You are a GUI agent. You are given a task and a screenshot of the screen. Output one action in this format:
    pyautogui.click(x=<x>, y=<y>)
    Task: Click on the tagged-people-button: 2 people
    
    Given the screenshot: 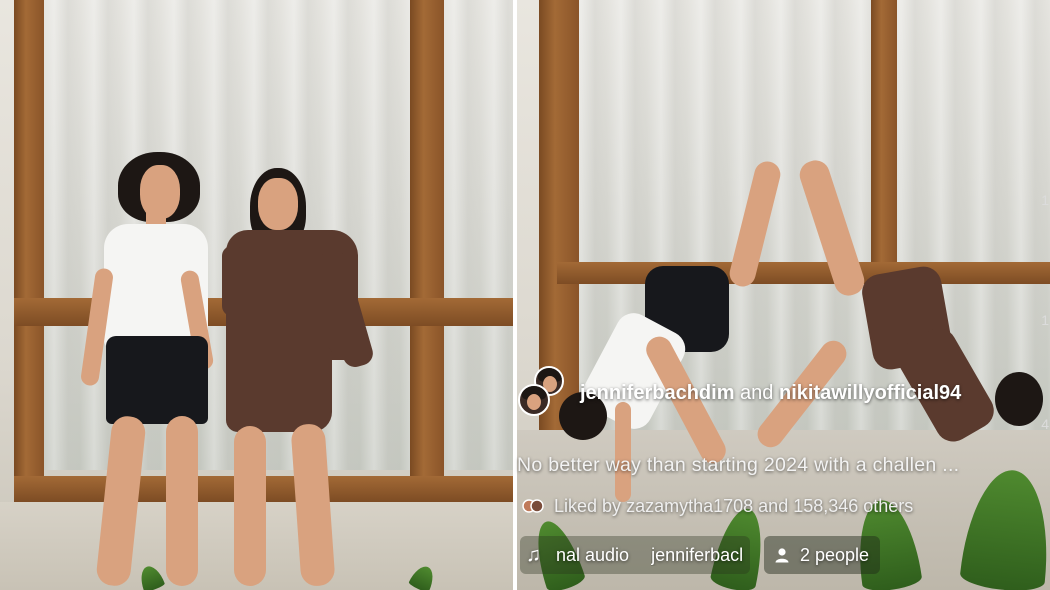 What is the action you would take?
    pyautogui.click(x=822, y=555)
    